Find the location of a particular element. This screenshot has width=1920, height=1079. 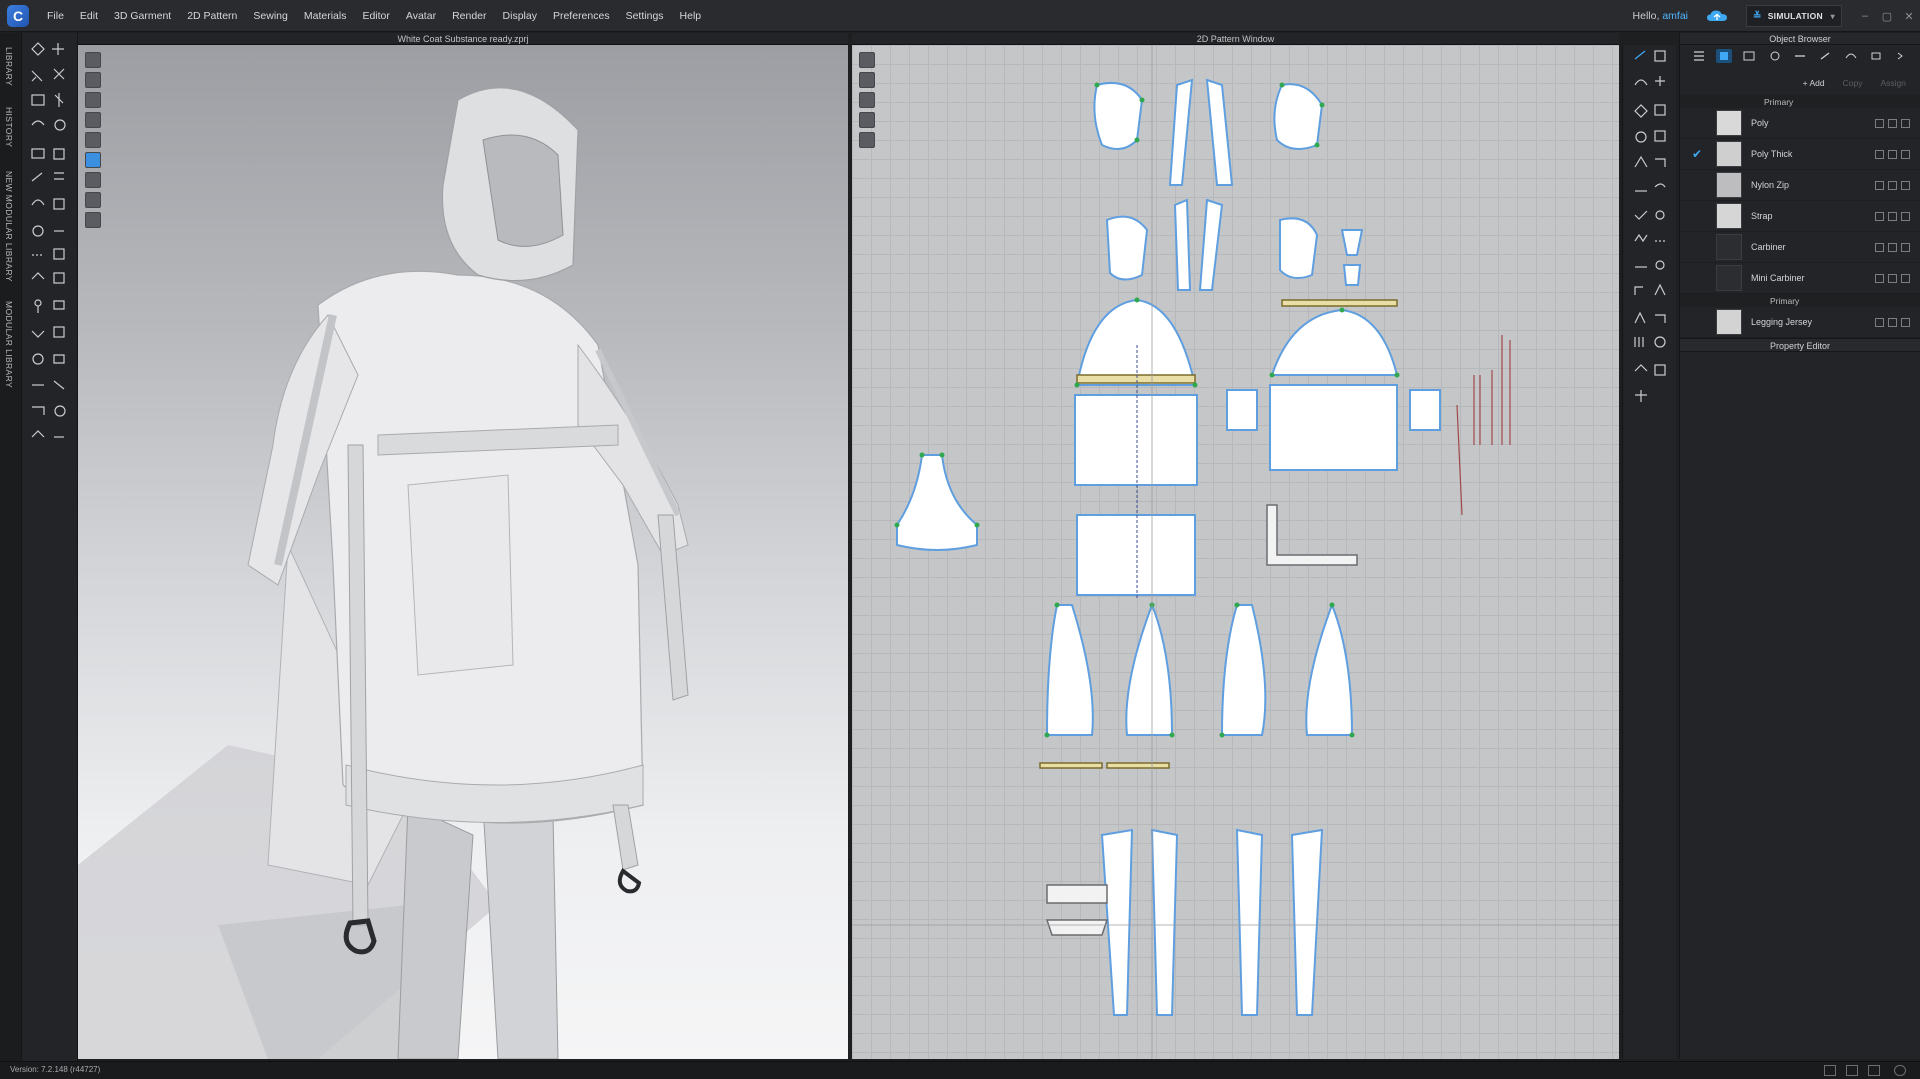

fabric-row: Poly is located at coordinates (1800, 123).